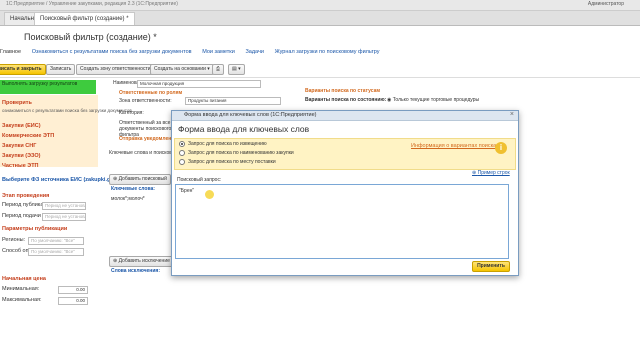 The image size is (640, 360). What do you see at coordinates (20, 166) in the screenshot?
I see `source-private: Частные ЭТП` at bounding box center [20, 166].